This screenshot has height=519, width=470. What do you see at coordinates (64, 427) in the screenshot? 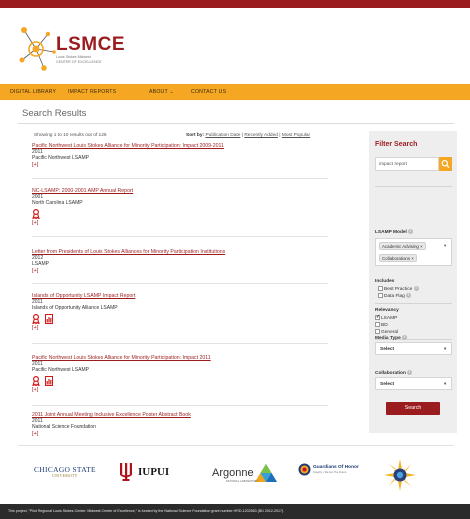
I see `result-org: National Science Foundation` at bounding box center [64, 427].